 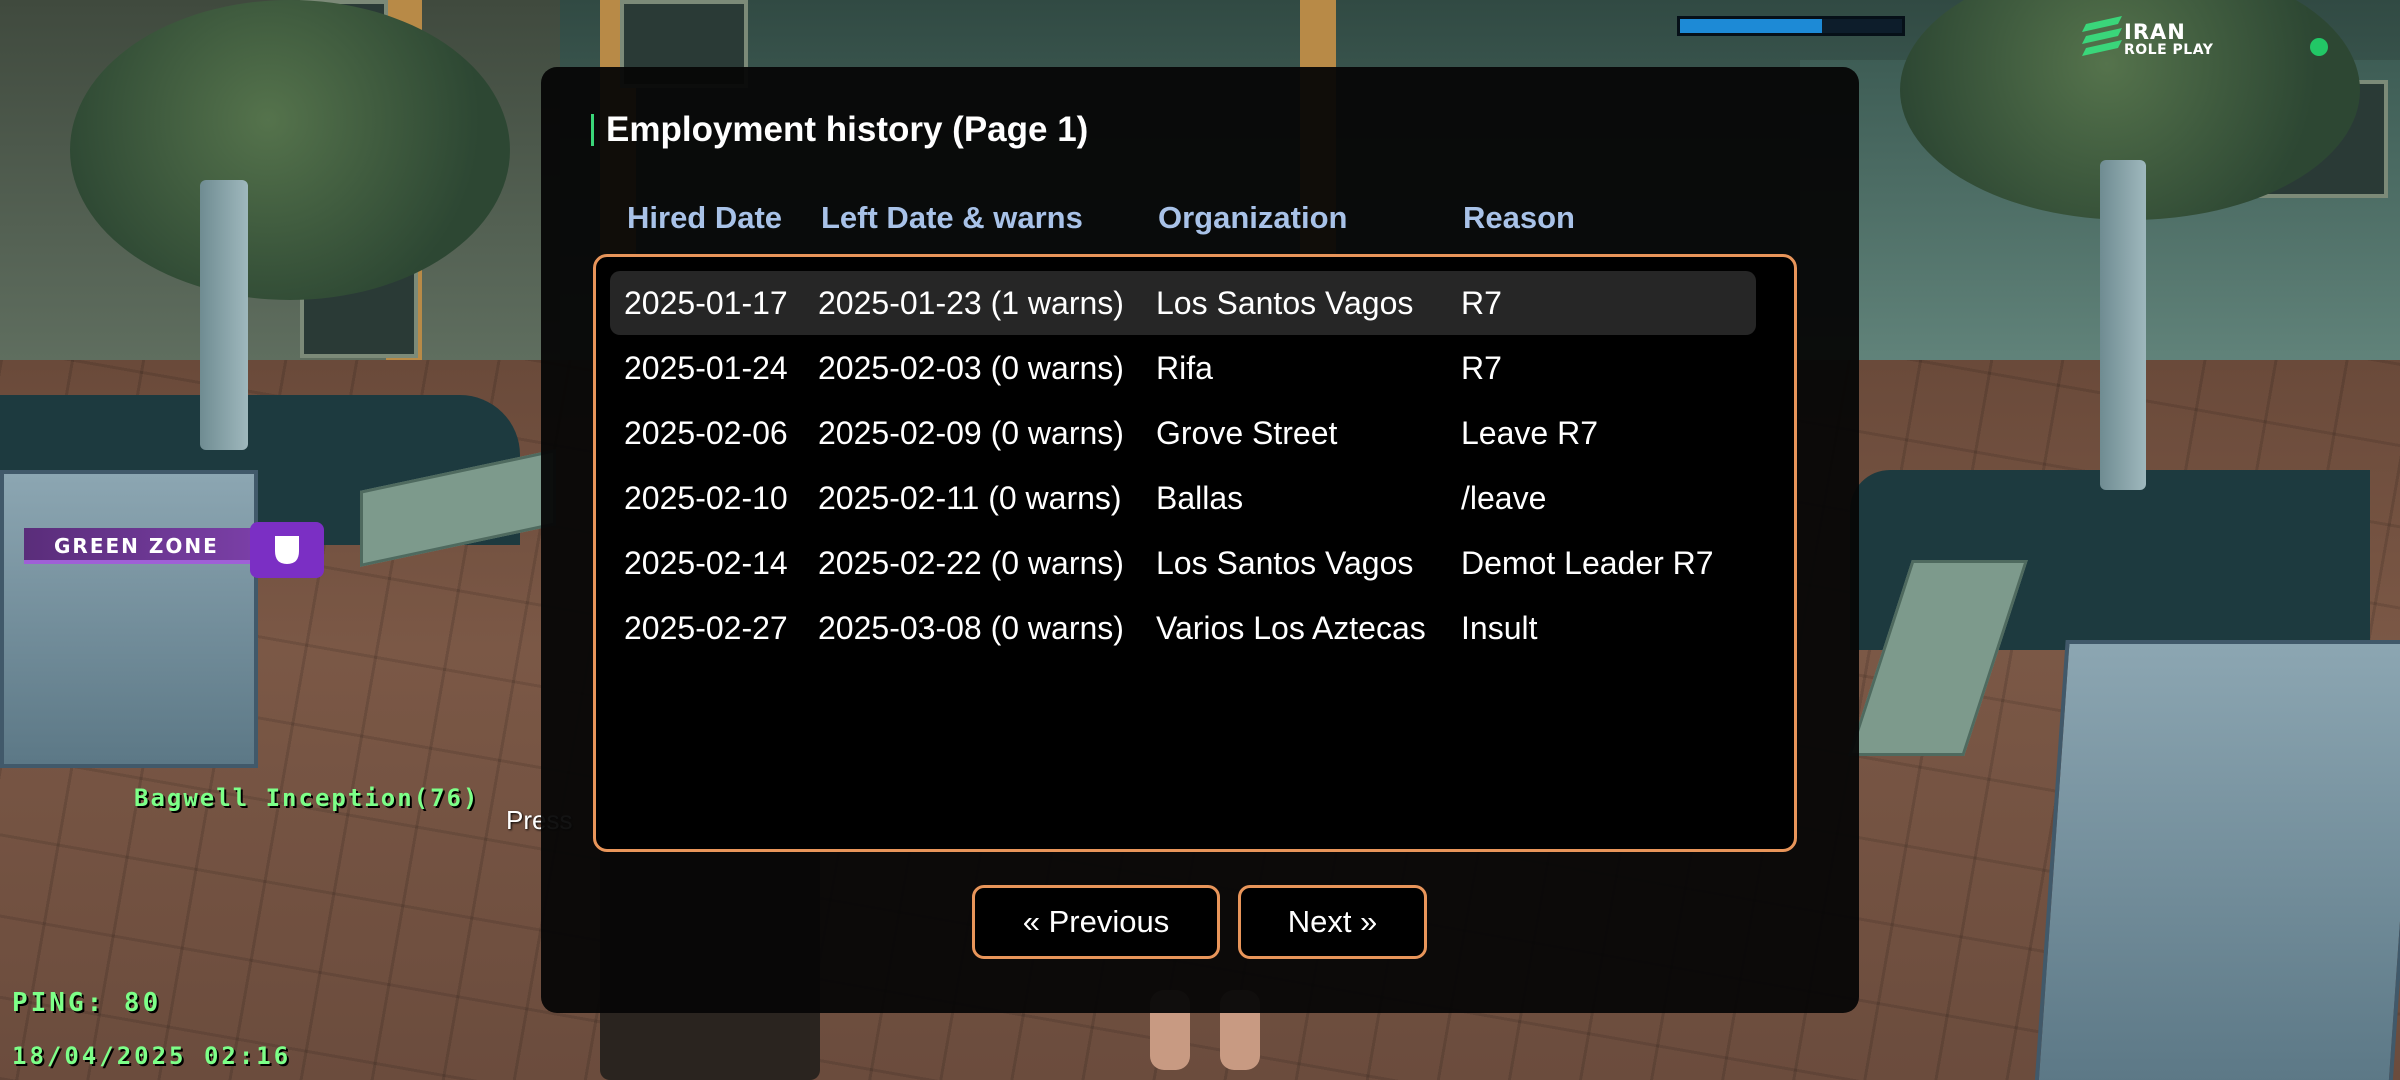 I want to click on cell-left-date: 2025-02-11 (0 warns), so click(x=970, y=498).